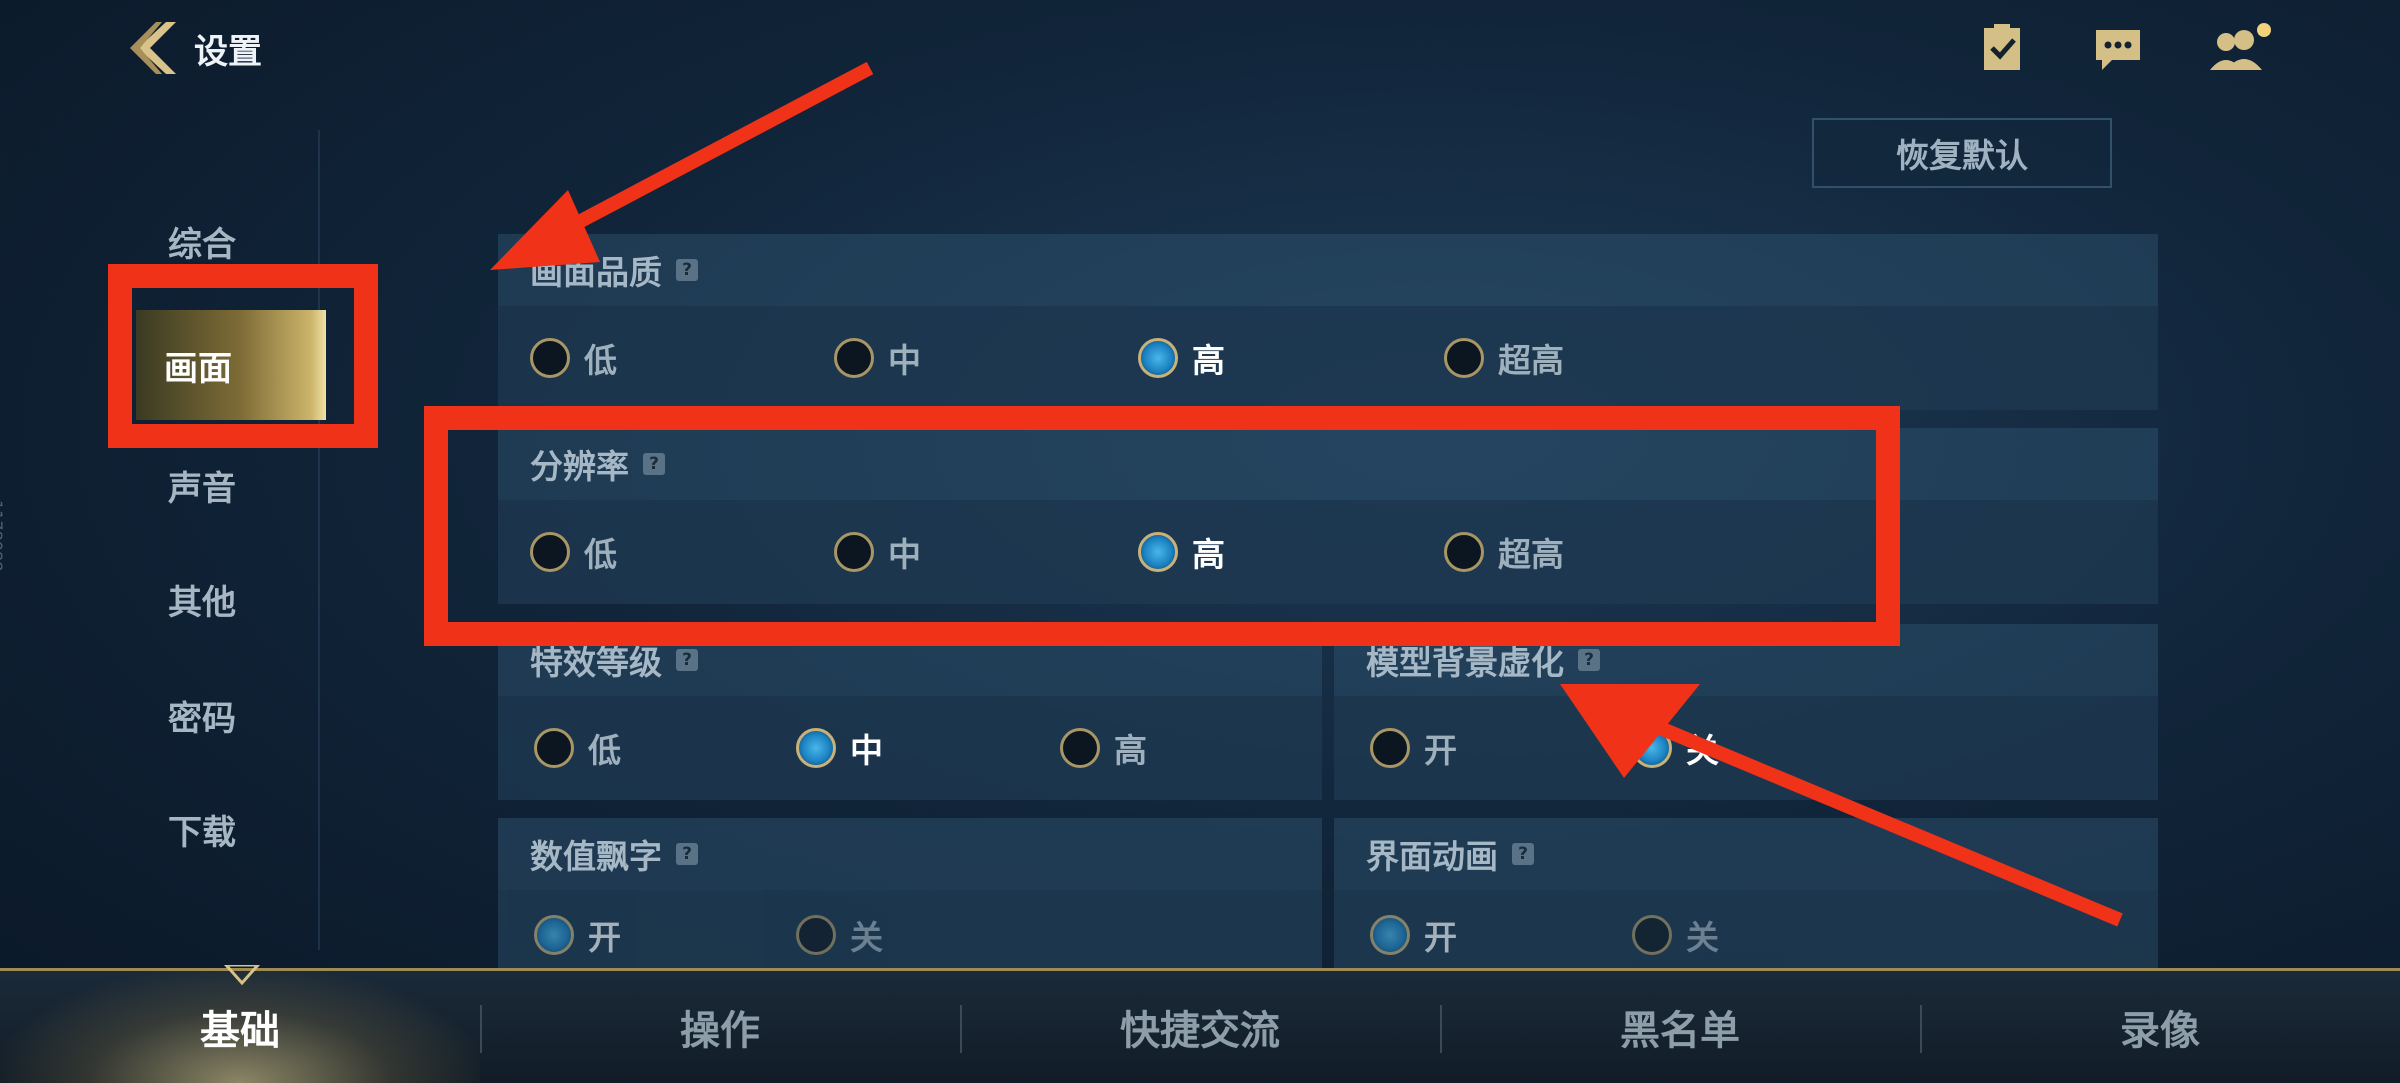  What do you see at coordinates (720, 1027) in the screenshot?
I see `tab-controls: 操作` at bounding box center [720, 1027].